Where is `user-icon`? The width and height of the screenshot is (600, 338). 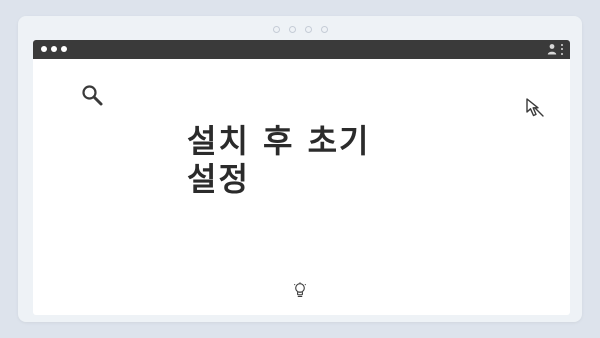
user-icon is located at coordinates (552, 49).